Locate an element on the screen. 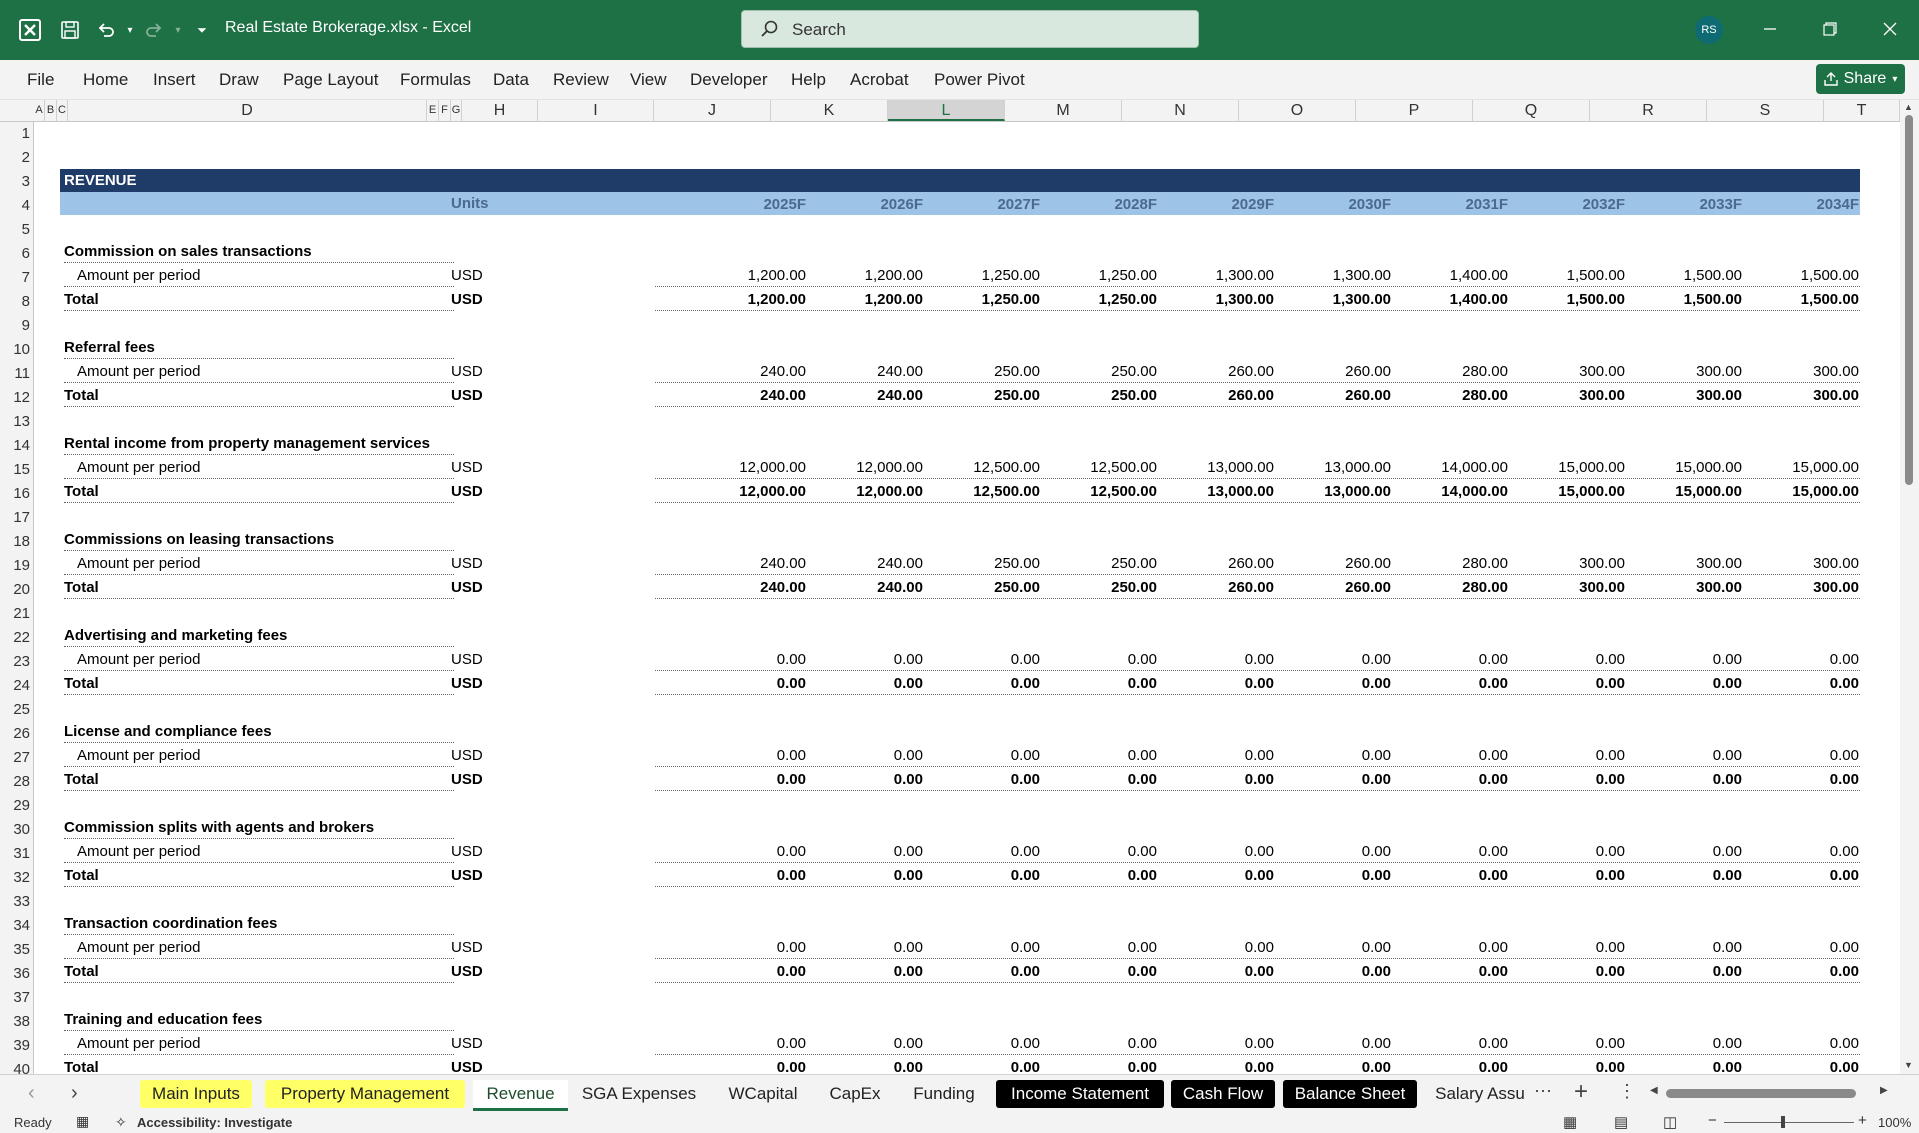 The image size is (1919, 1133). row-header: 20 is located at coordinates (15, 589).